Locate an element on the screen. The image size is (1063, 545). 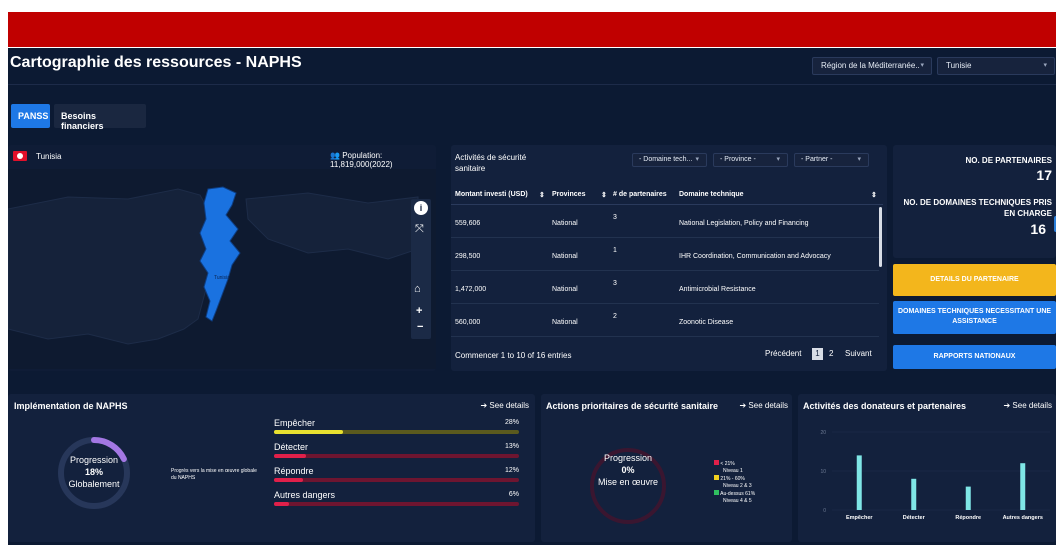
cell-amount: 1,472,000 is located at coordinates (471, 289).